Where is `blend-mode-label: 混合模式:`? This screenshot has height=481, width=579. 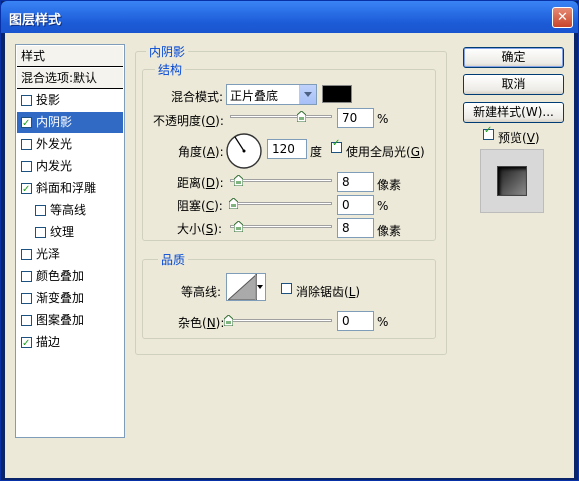
blend-mode-label: 混合模式: is located at coordinates (197, 97).